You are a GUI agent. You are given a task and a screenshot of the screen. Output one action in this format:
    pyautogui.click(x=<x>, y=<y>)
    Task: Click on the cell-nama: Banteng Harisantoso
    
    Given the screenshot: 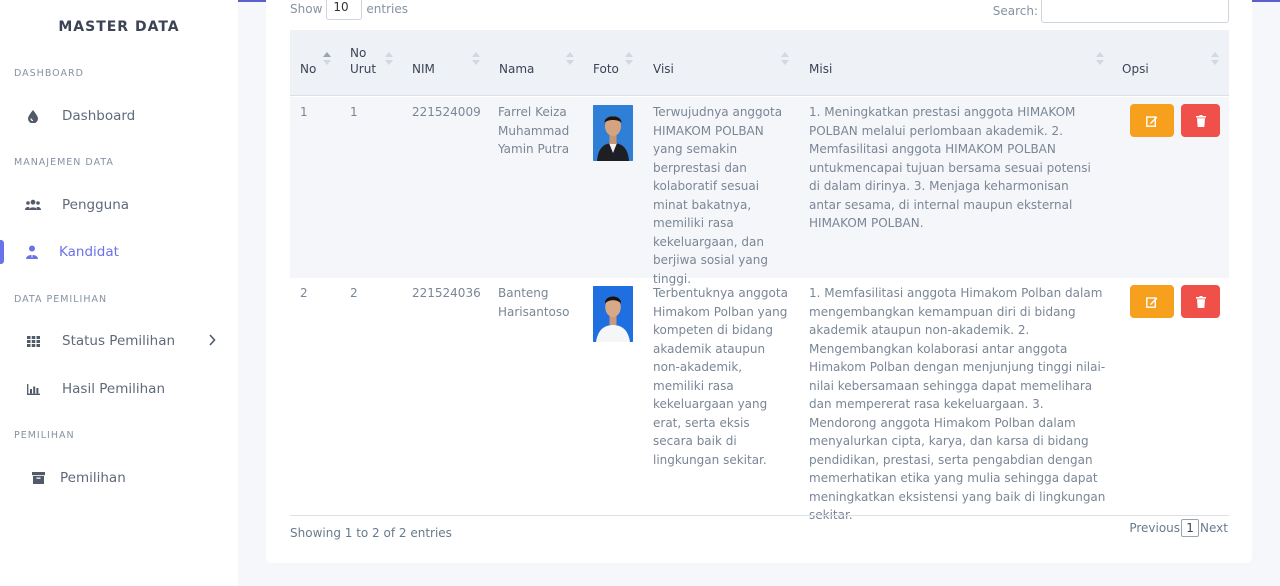 What is the action you would take?
    pyautogui.click(x=534, y=302)
    